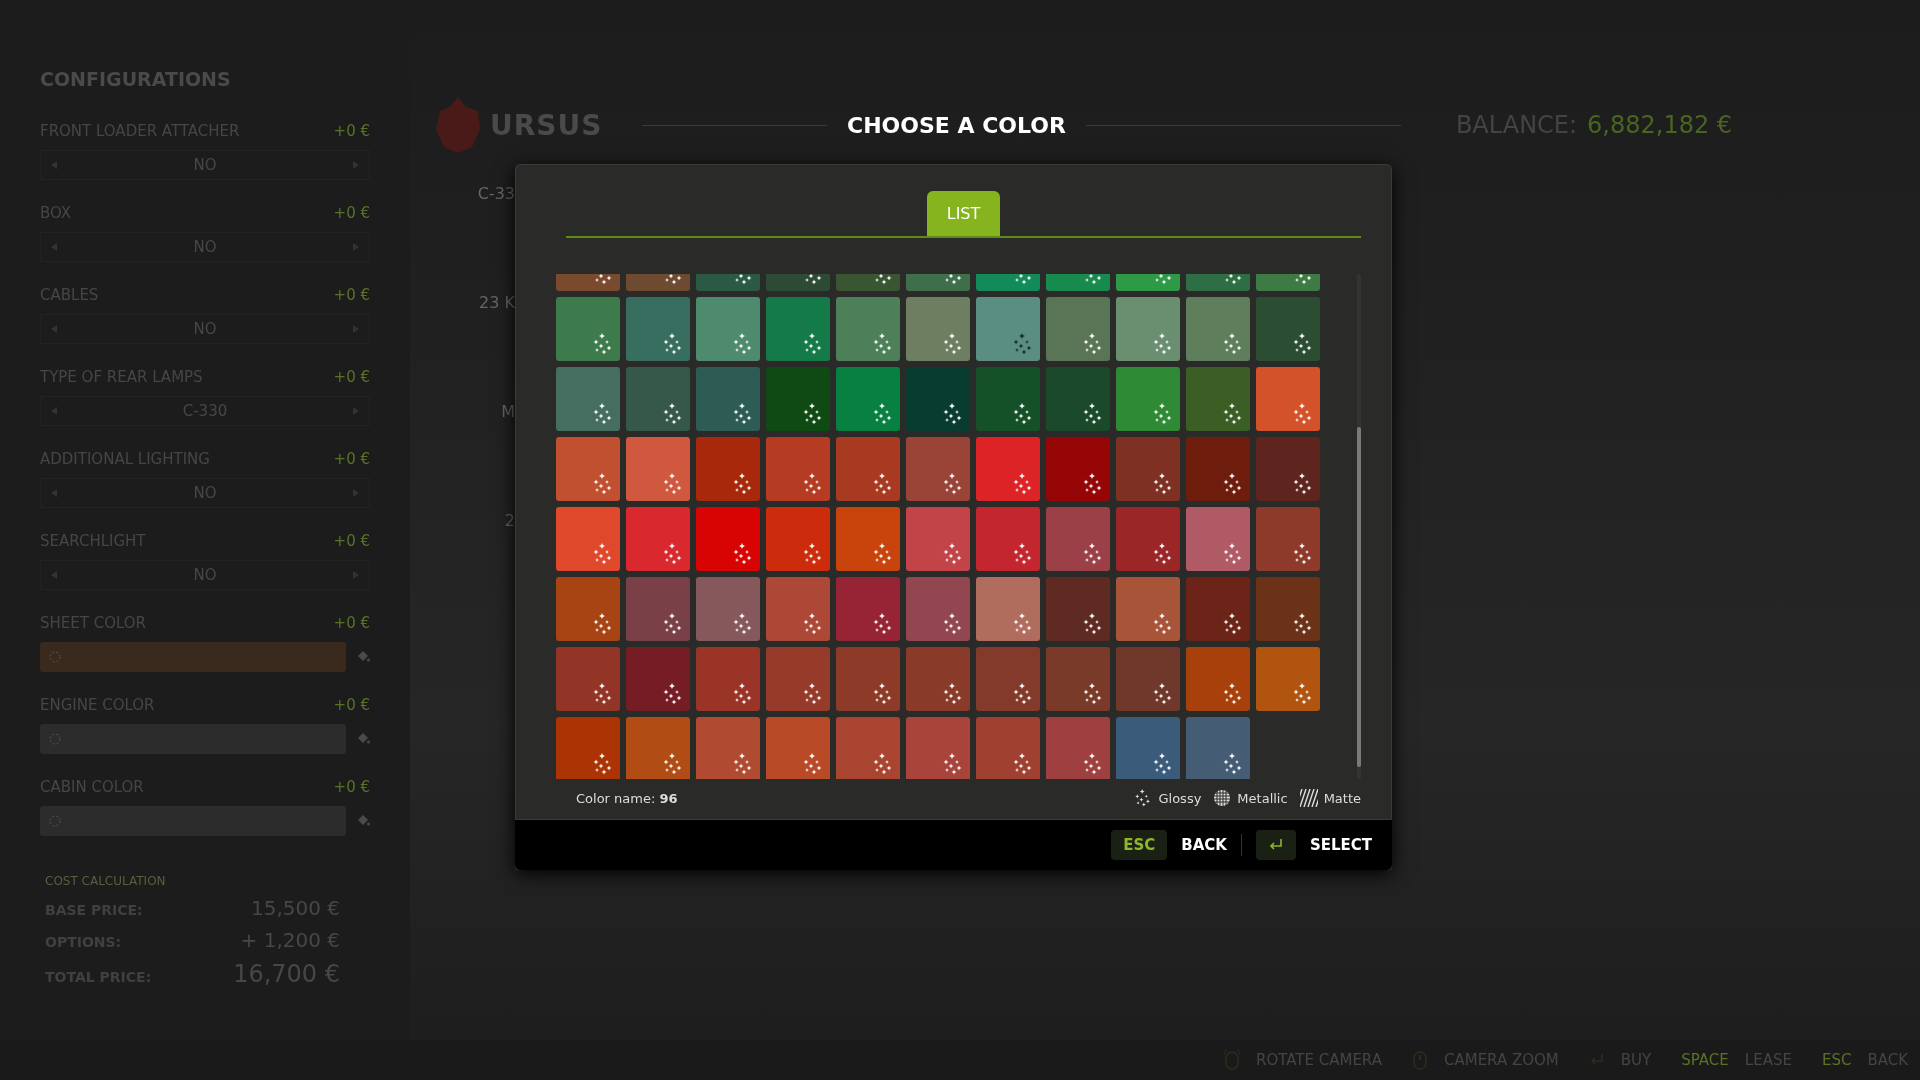  Describe the element at coordinates (1340, 845) in the screenshot. I see `action-button: SELECT` at that location.